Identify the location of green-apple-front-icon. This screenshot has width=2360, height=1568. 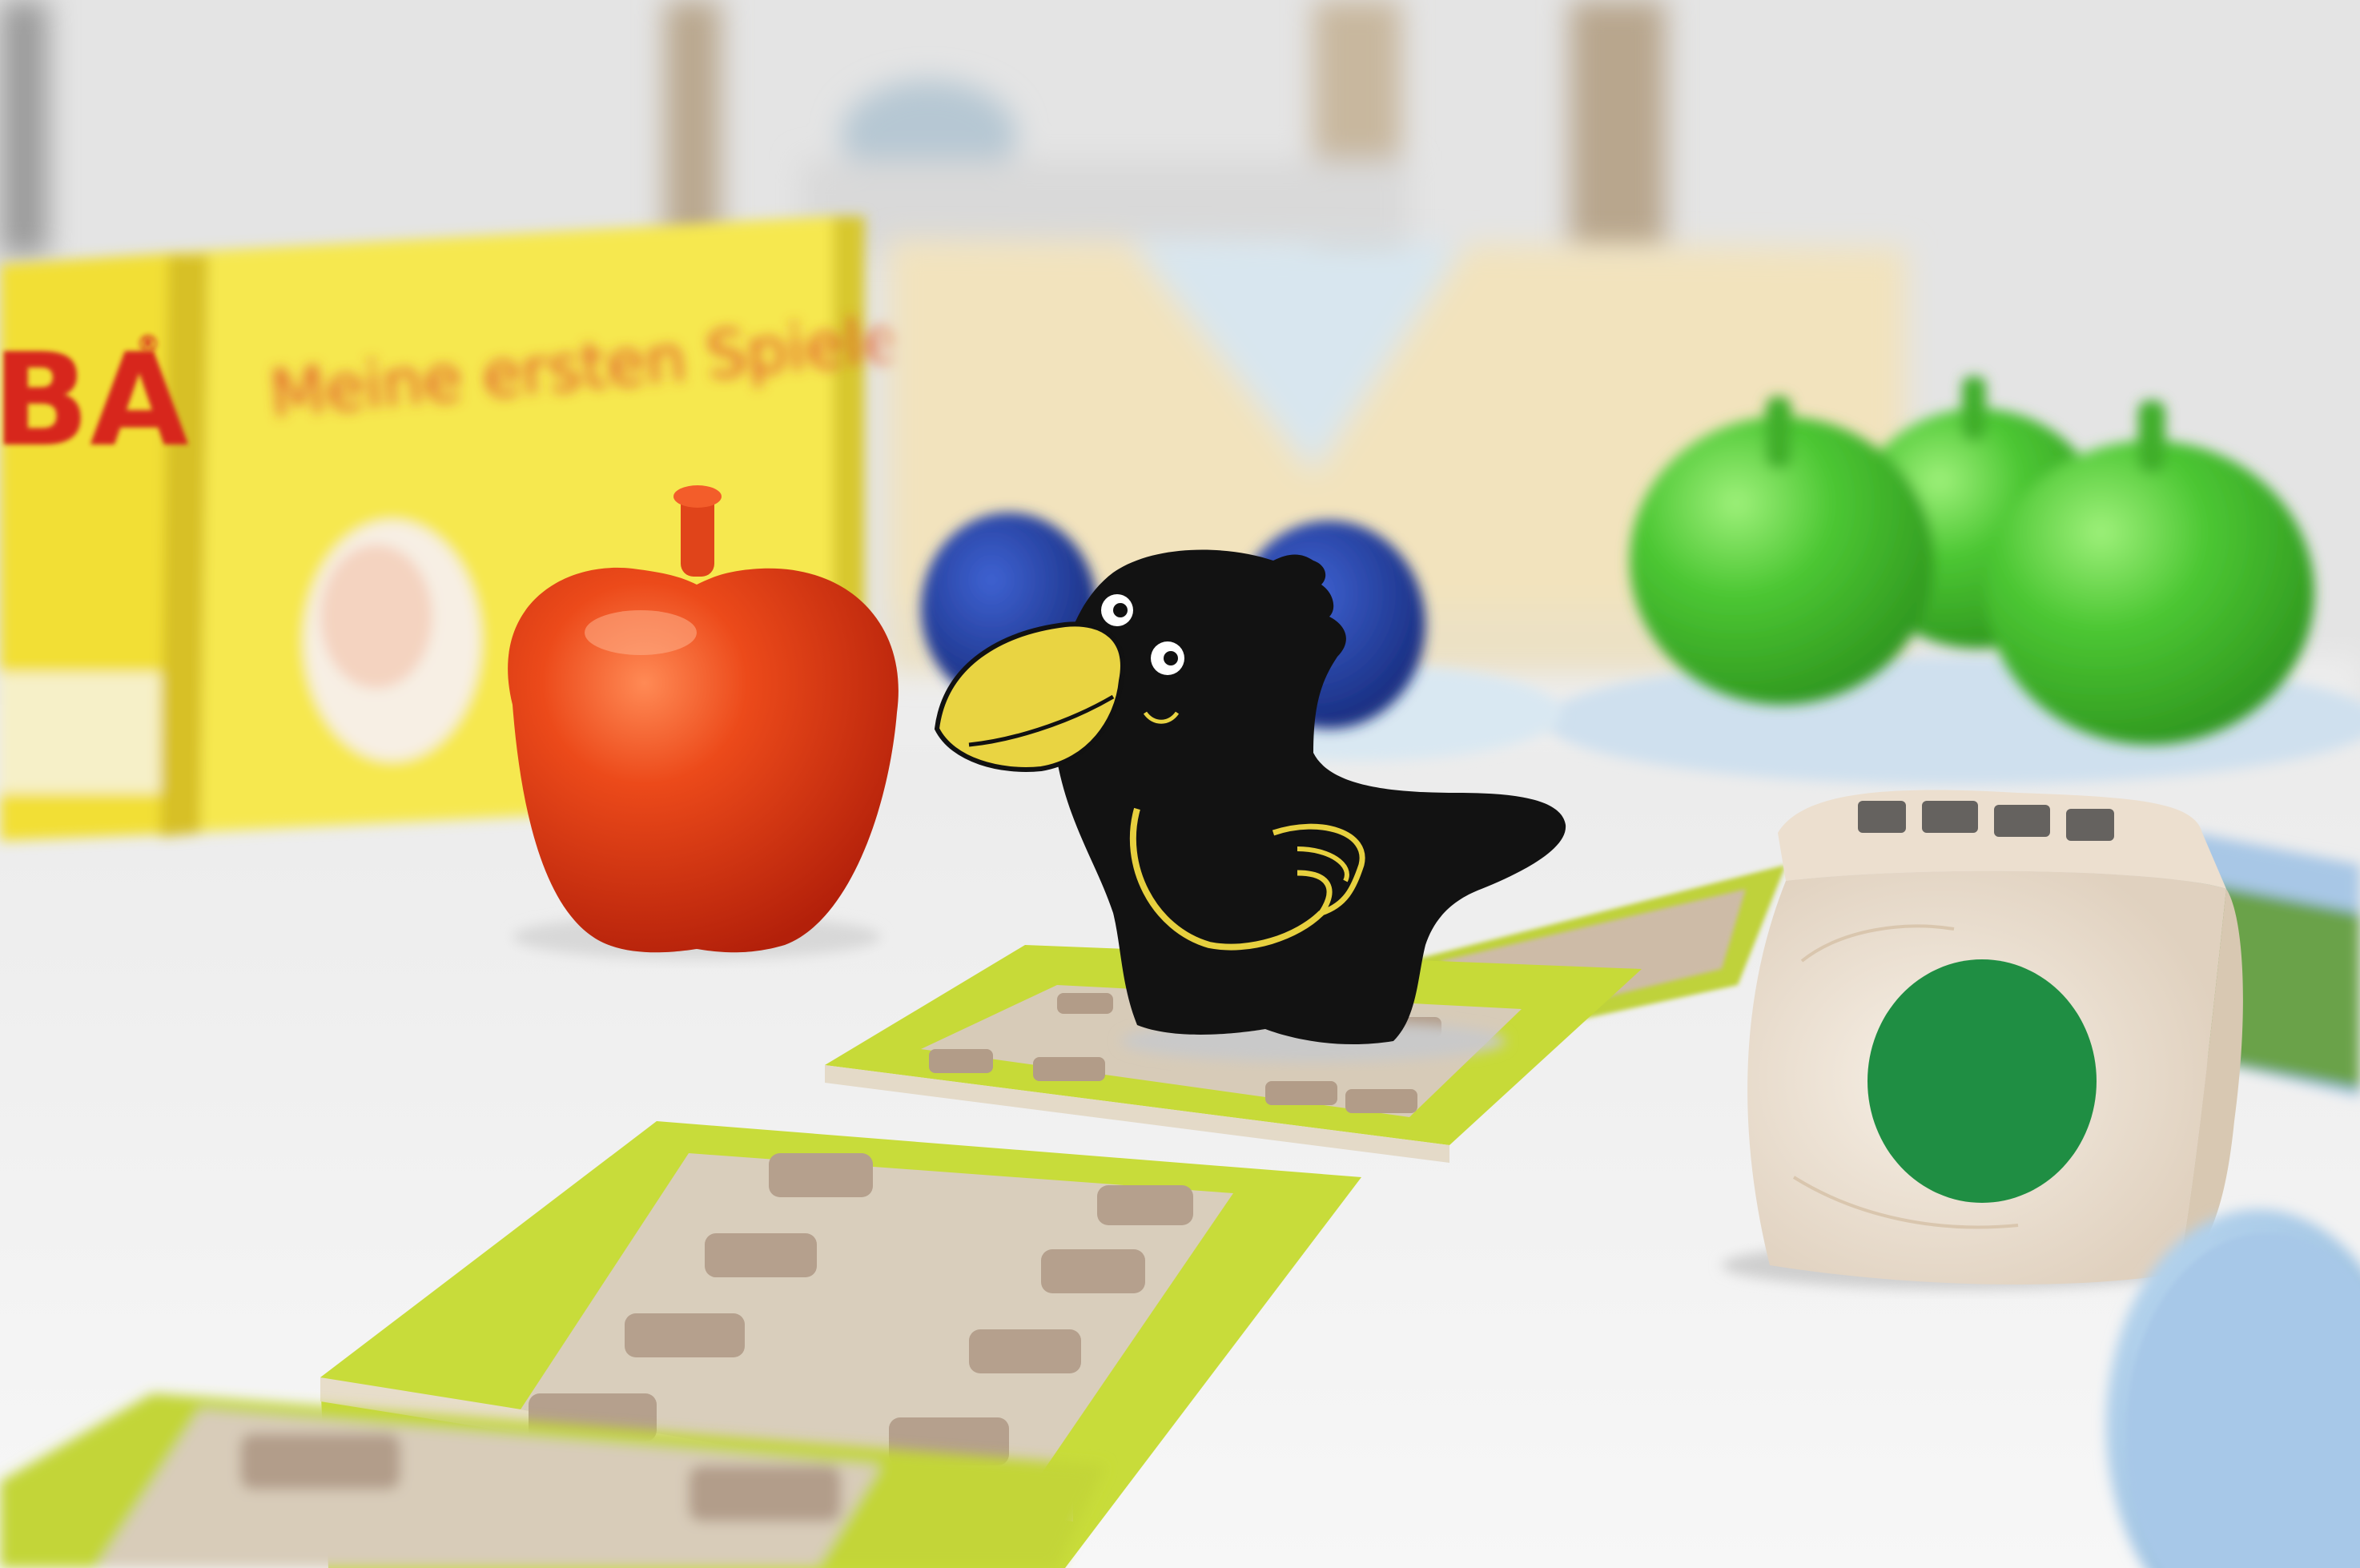
(2150, 593).